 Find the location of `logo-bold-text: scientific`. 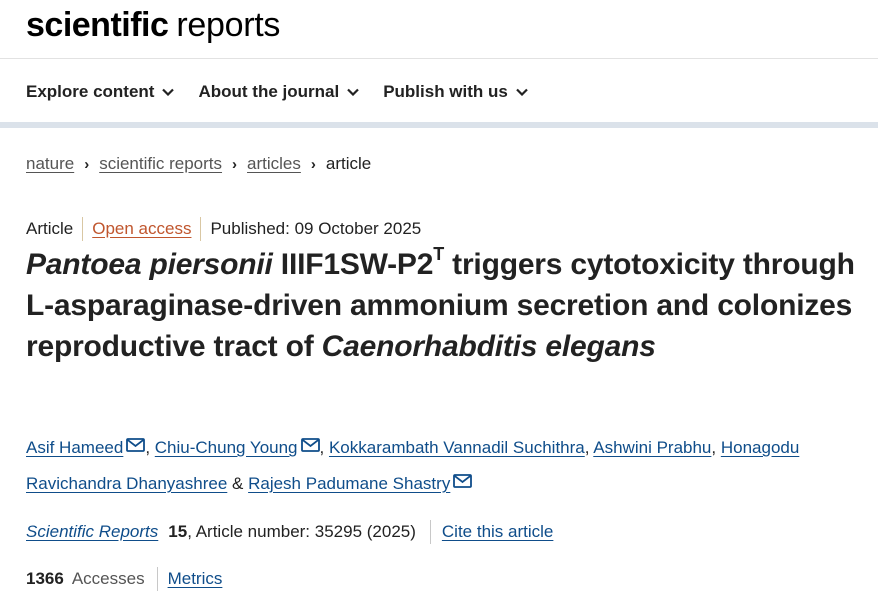

logo-bold-text: scientific is located at coordinates (97, 25).